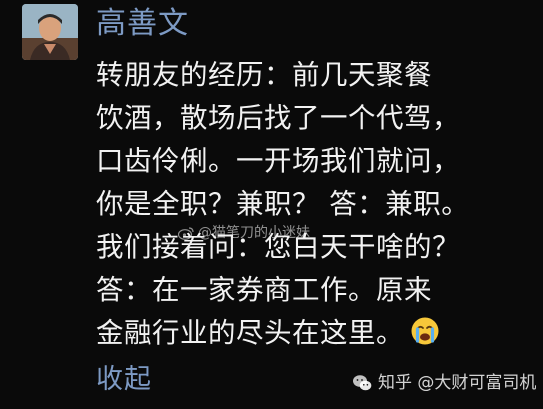  What do you see at coordinates (283, 204) in the screenshot?
I see `post-line: 你是全职？兼职？ 答：兼职。` at bounding box center [283, 204].